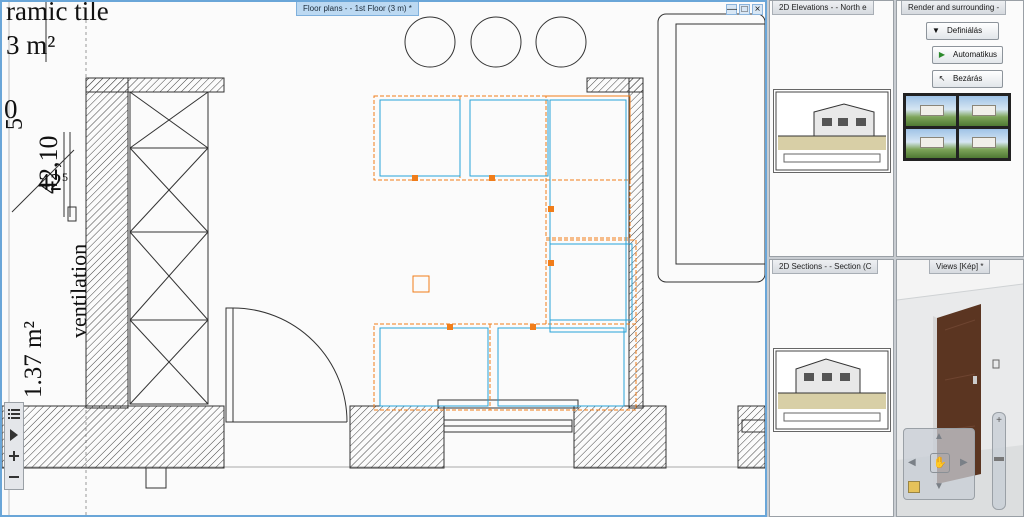 The image size is (1024, 517). Describe the element at coordinates (939, 436) in the screenshot. I see `arrow-up-icon: ▲` at that location.